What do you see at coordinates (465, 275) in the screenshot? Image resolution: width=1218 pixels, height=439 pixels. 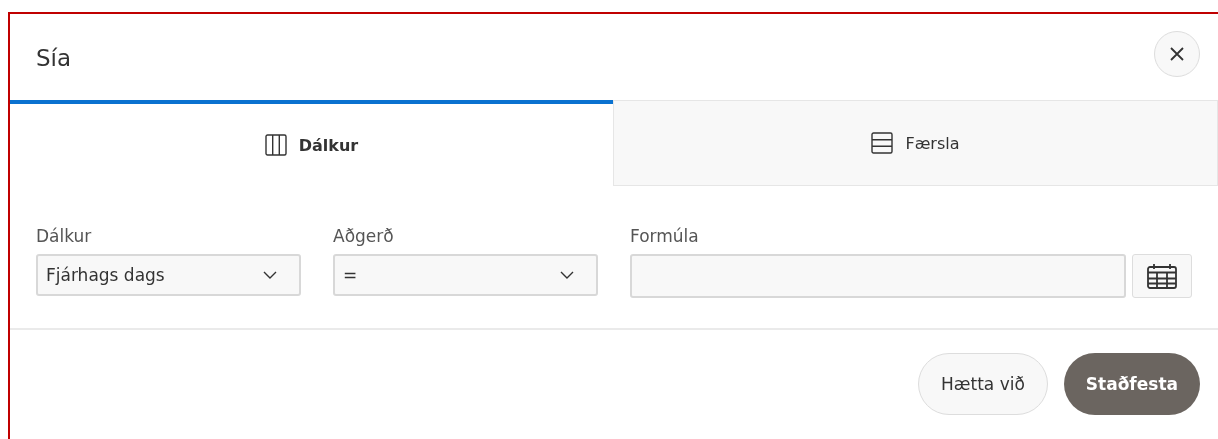 I see `dropdown-field: =` at bounding box center [465, 275].